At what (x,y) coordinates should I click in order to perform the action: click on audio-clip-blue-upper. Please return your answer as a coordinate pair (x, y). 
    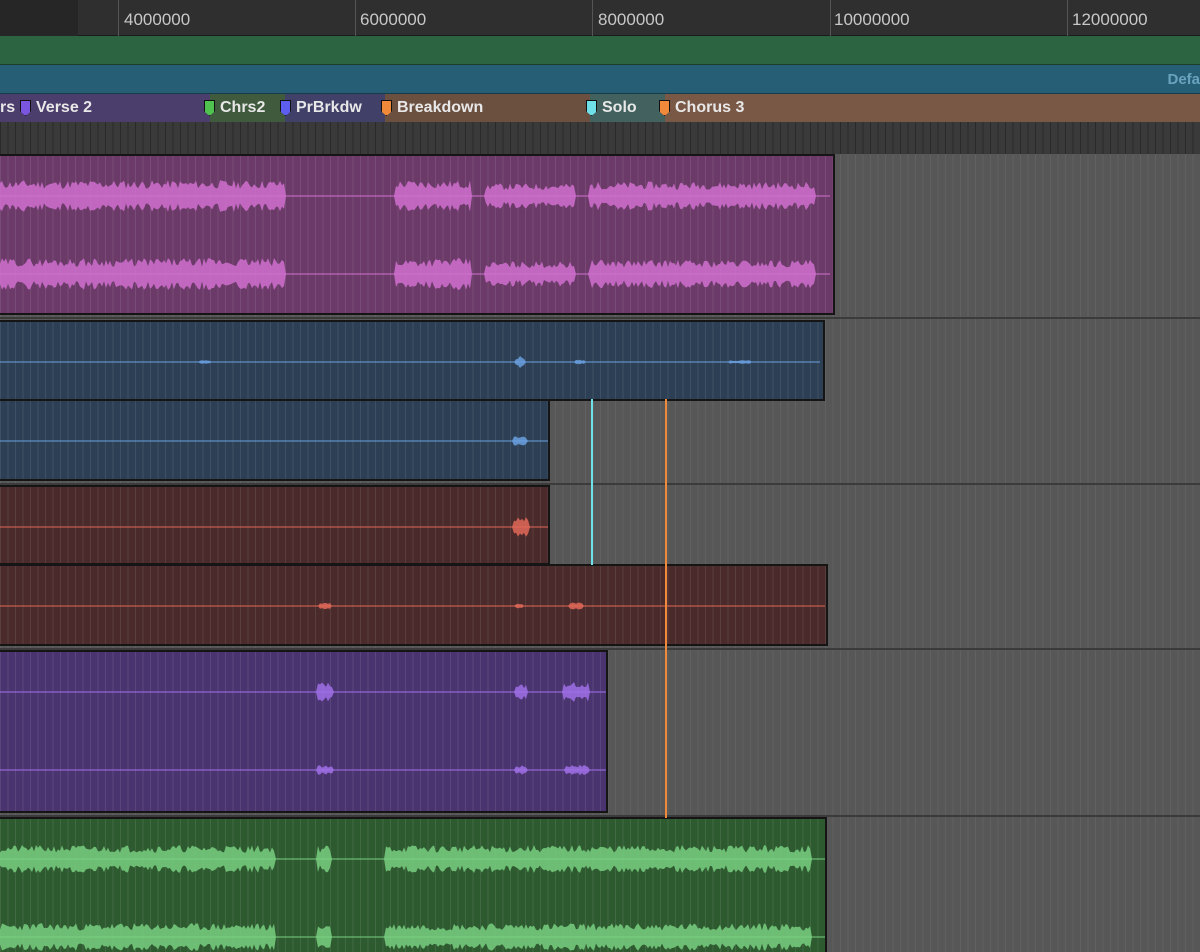
    Looking at the image, I should click on (412, 360).